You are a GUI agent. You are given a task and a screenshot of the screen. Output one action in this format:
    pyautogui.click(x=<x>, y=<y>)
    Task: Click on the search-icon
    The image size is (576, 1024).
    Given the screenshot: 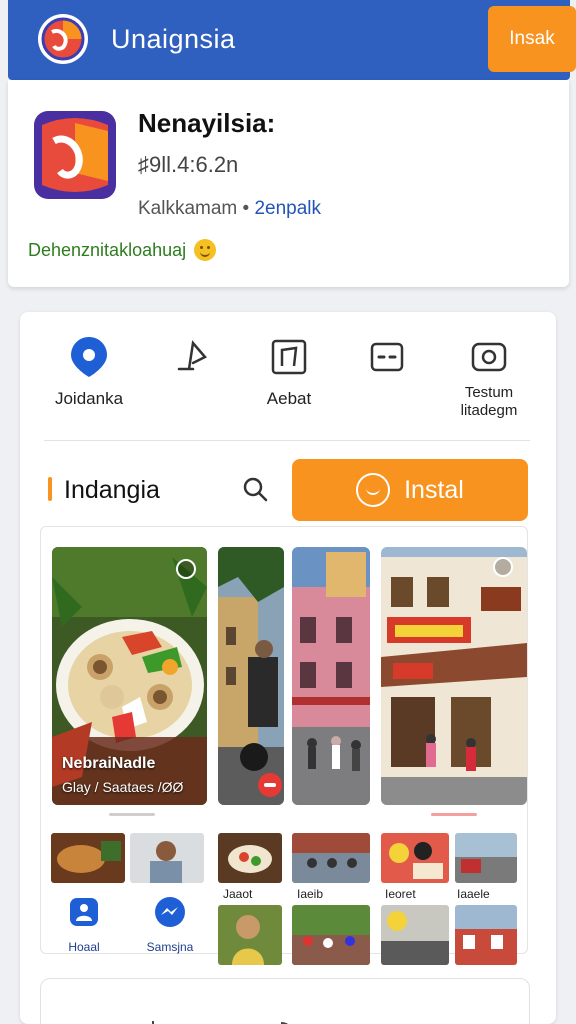 What is the action you would take?
    pyautogui.click(x=255, y=489)
    